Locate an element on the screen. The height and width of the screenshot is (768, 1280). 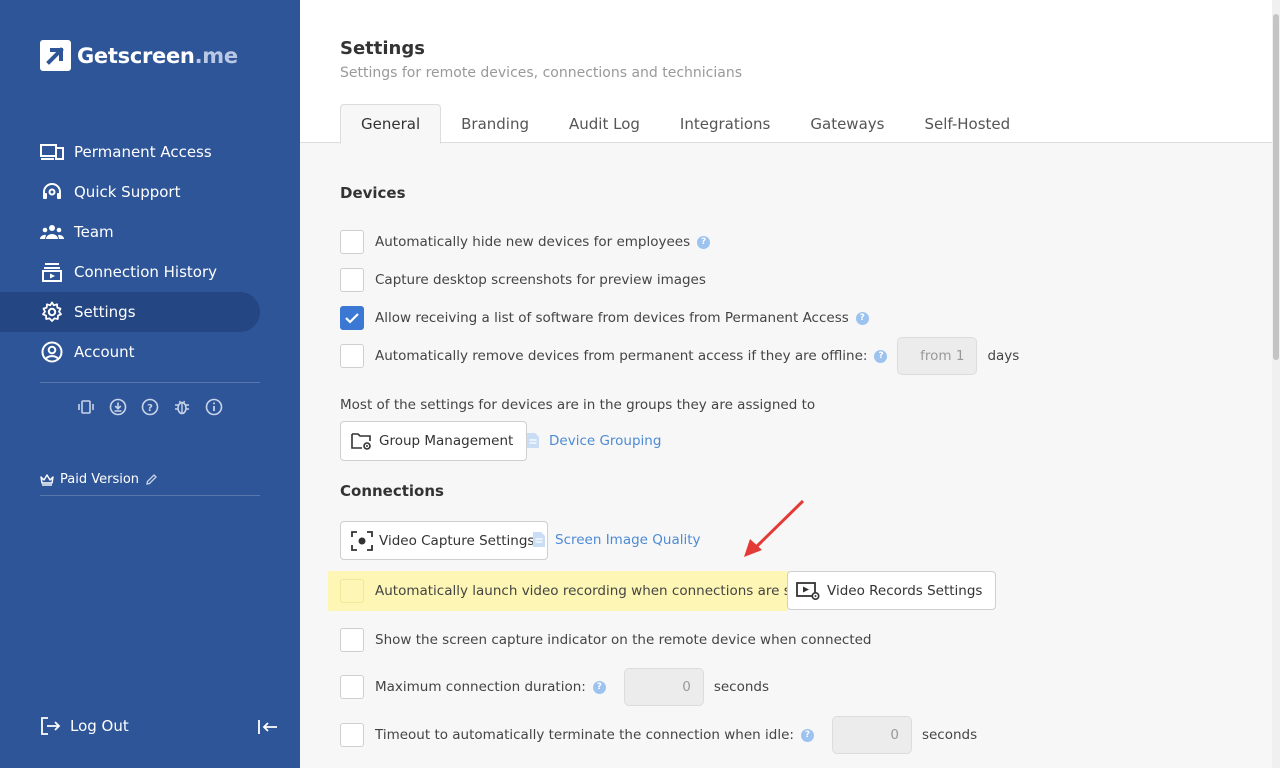
folder-gear-icon is located at coordinates (361, 441).